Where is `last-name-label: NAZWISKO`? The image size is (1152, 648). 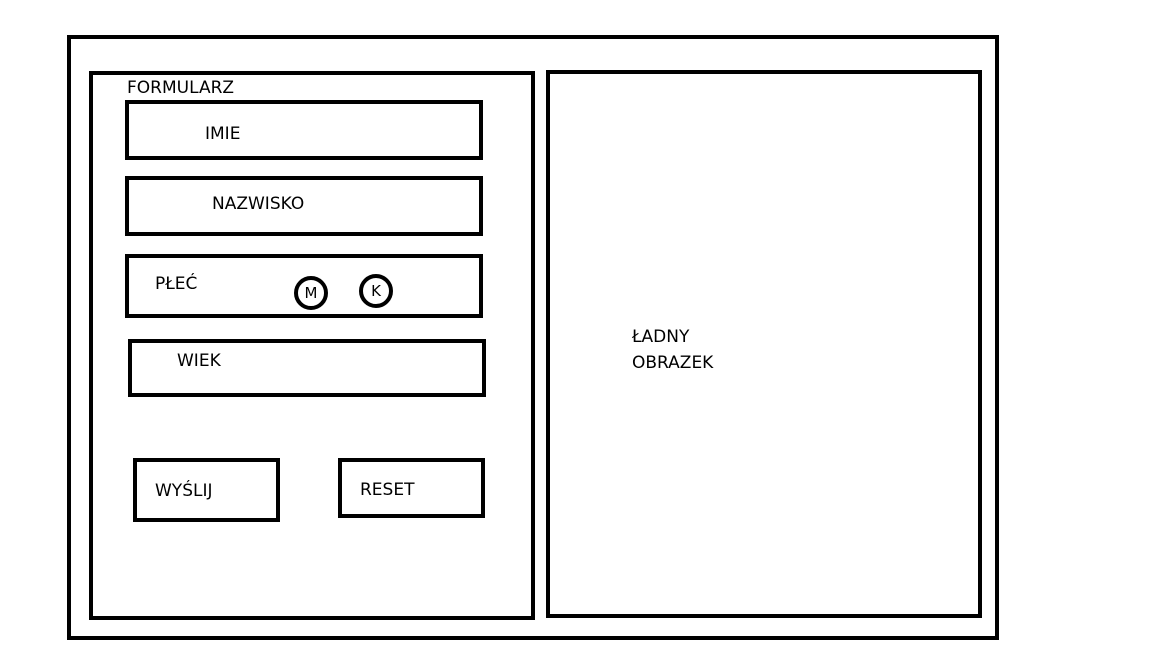 last-name-label: NAZWISKO is located at coordinates (258, 204).